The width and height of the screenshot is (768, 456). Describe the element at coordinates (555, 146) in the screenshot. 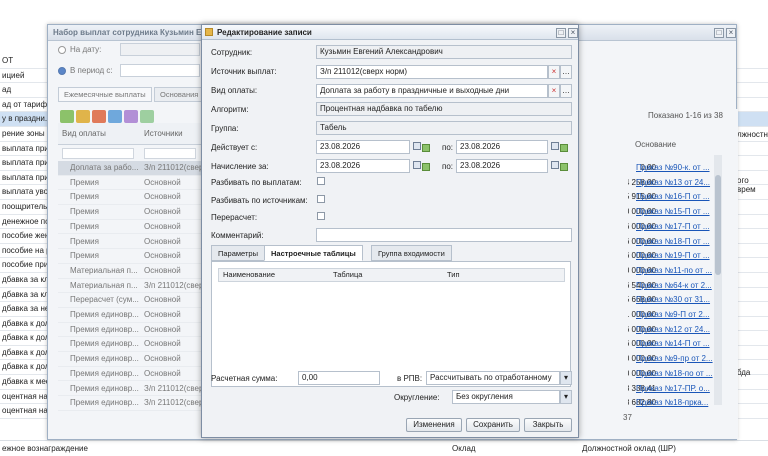

I see `valid-to-calendar-icon` at that location.